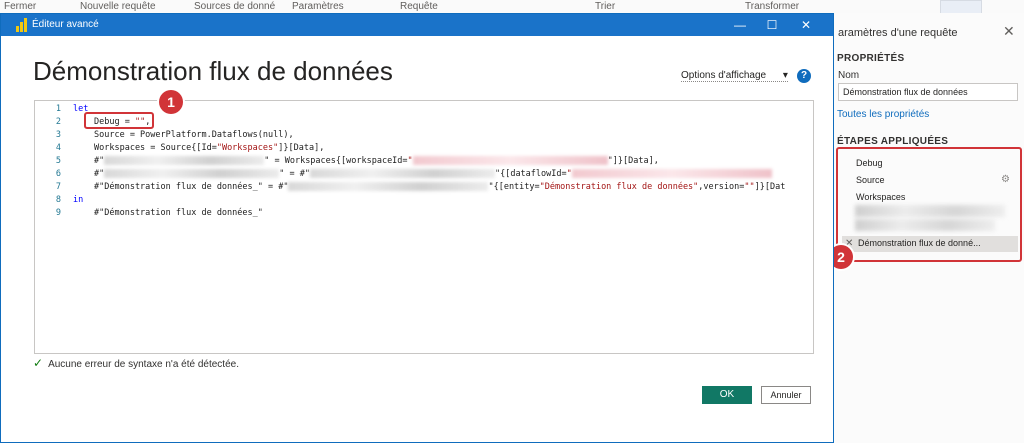 Image resolution: width=1024 pixels, height=443 pixels. What do you see at coordinates (869, 163) in the screenshot?
I see `step-debug: Debug` at bounding box center [869, 163].